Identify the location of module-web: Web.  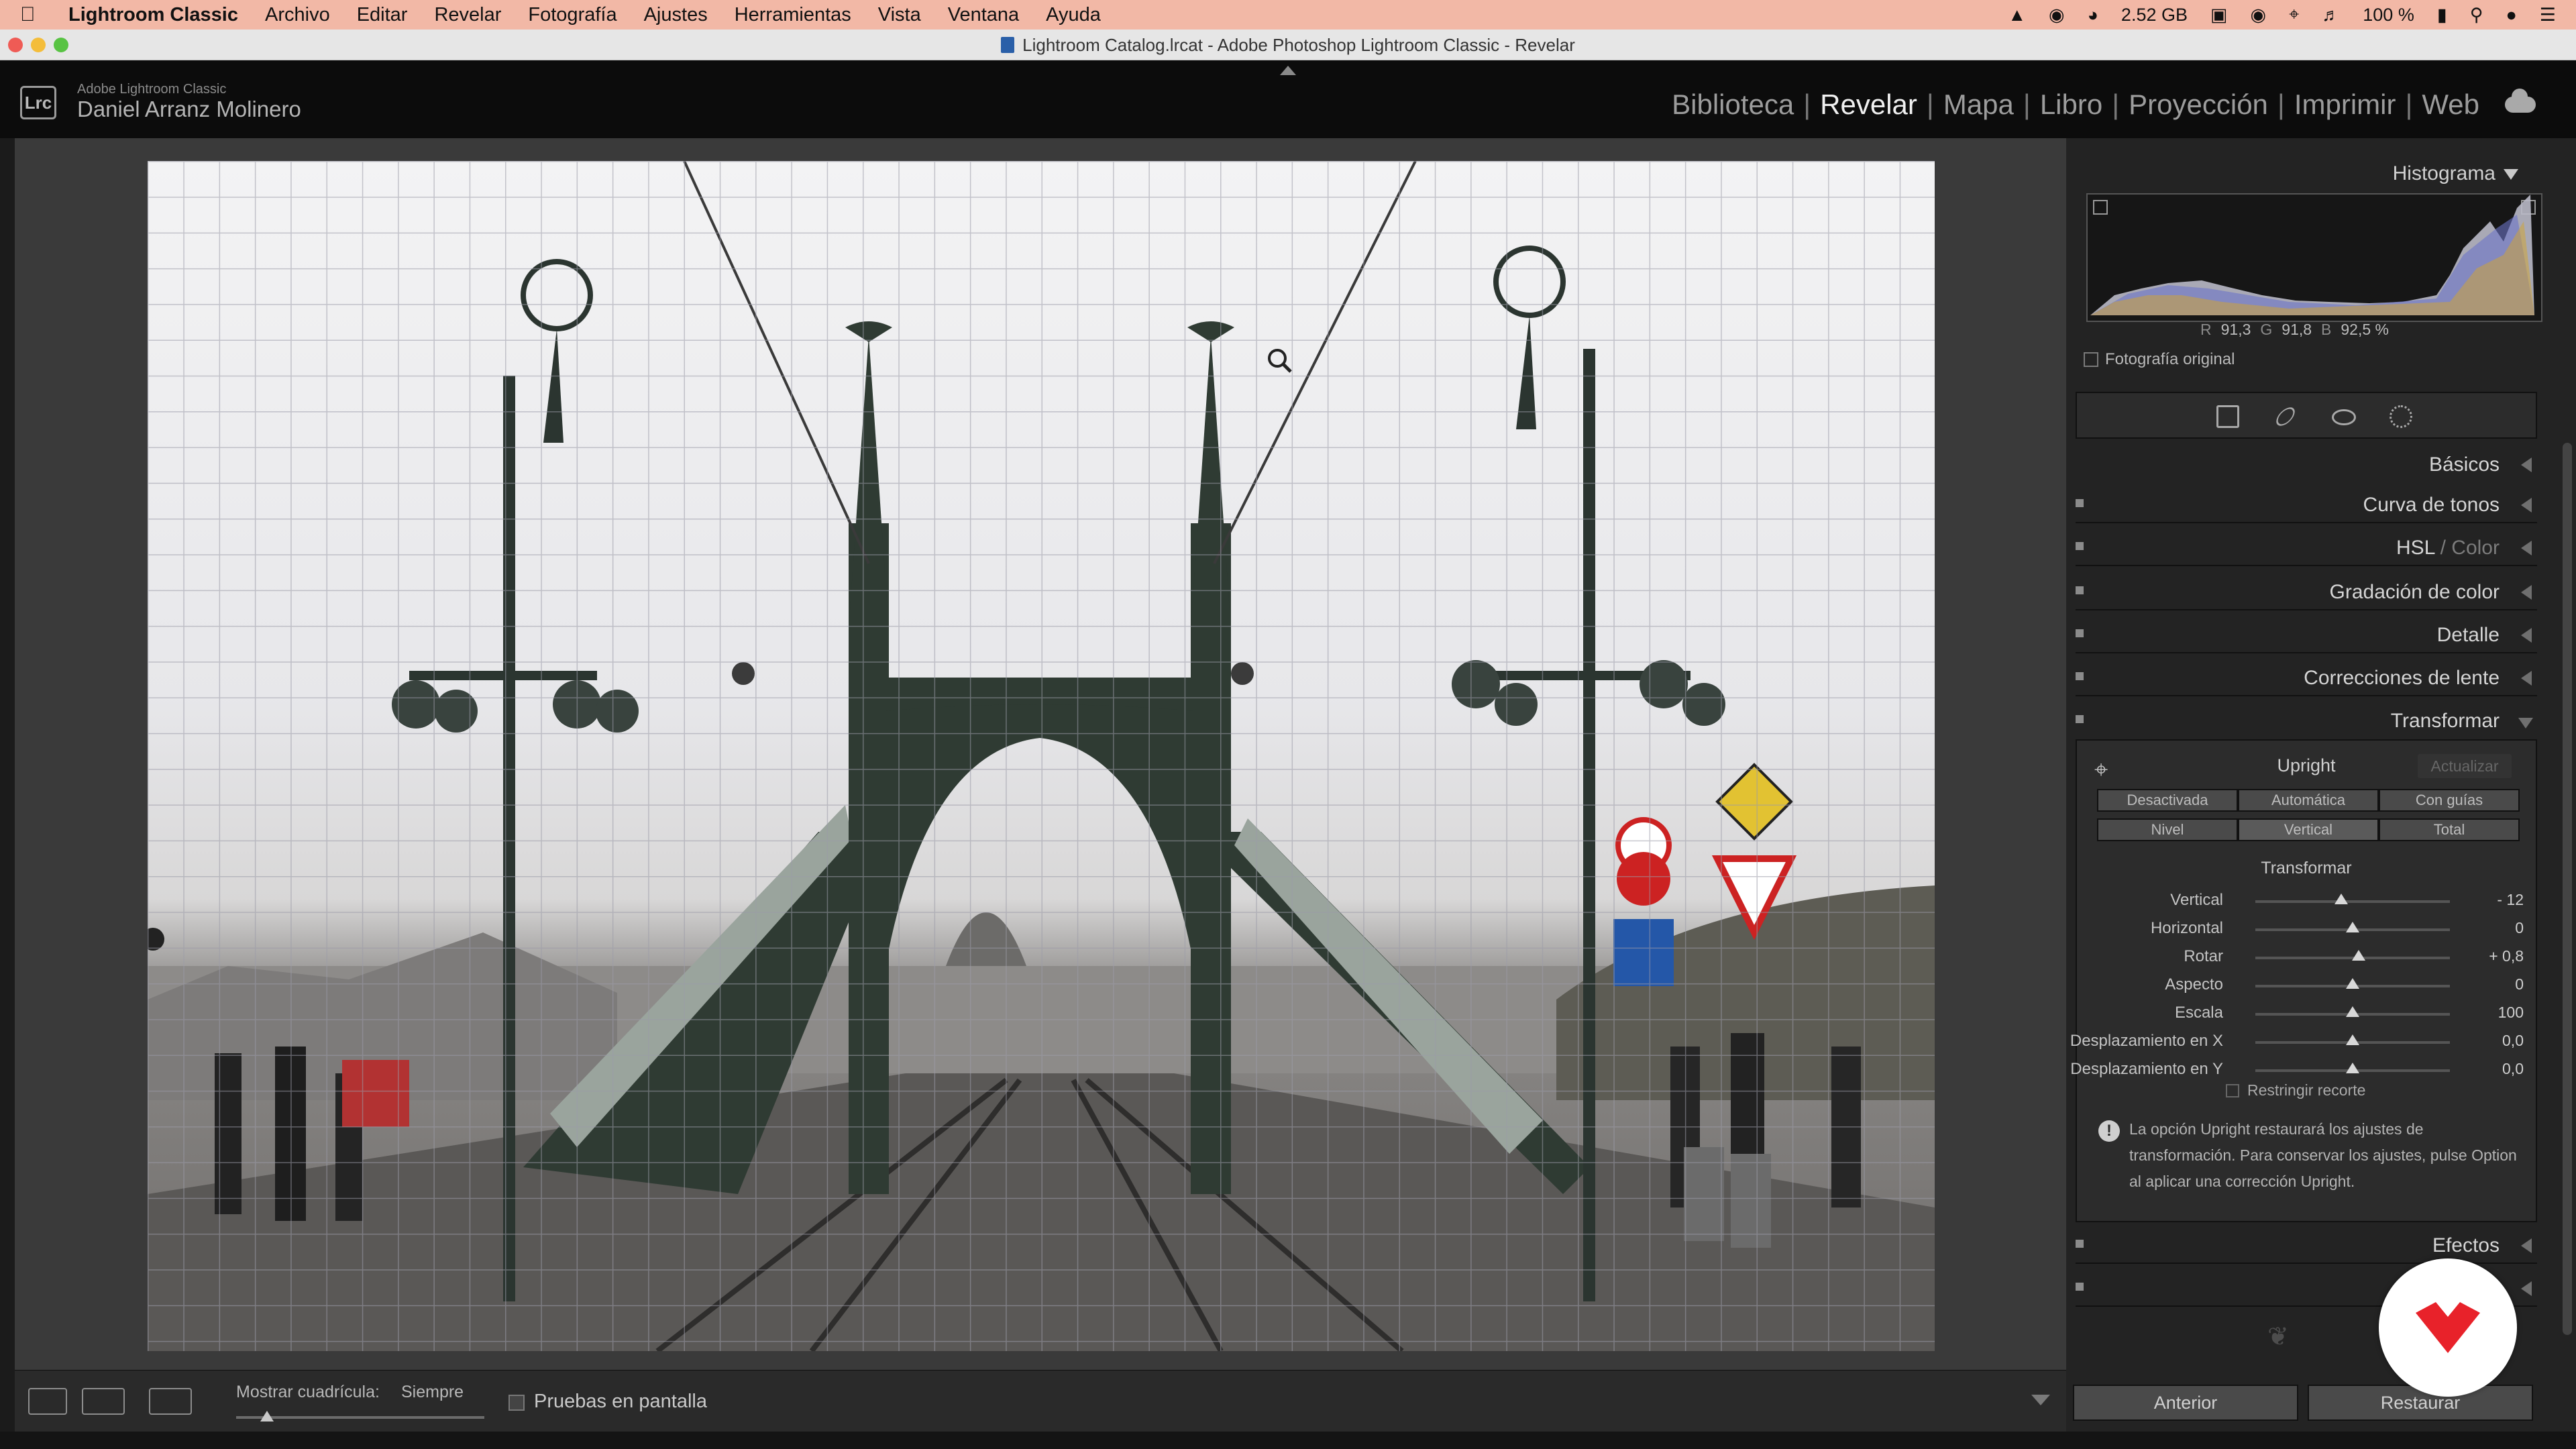
(2450, 105).